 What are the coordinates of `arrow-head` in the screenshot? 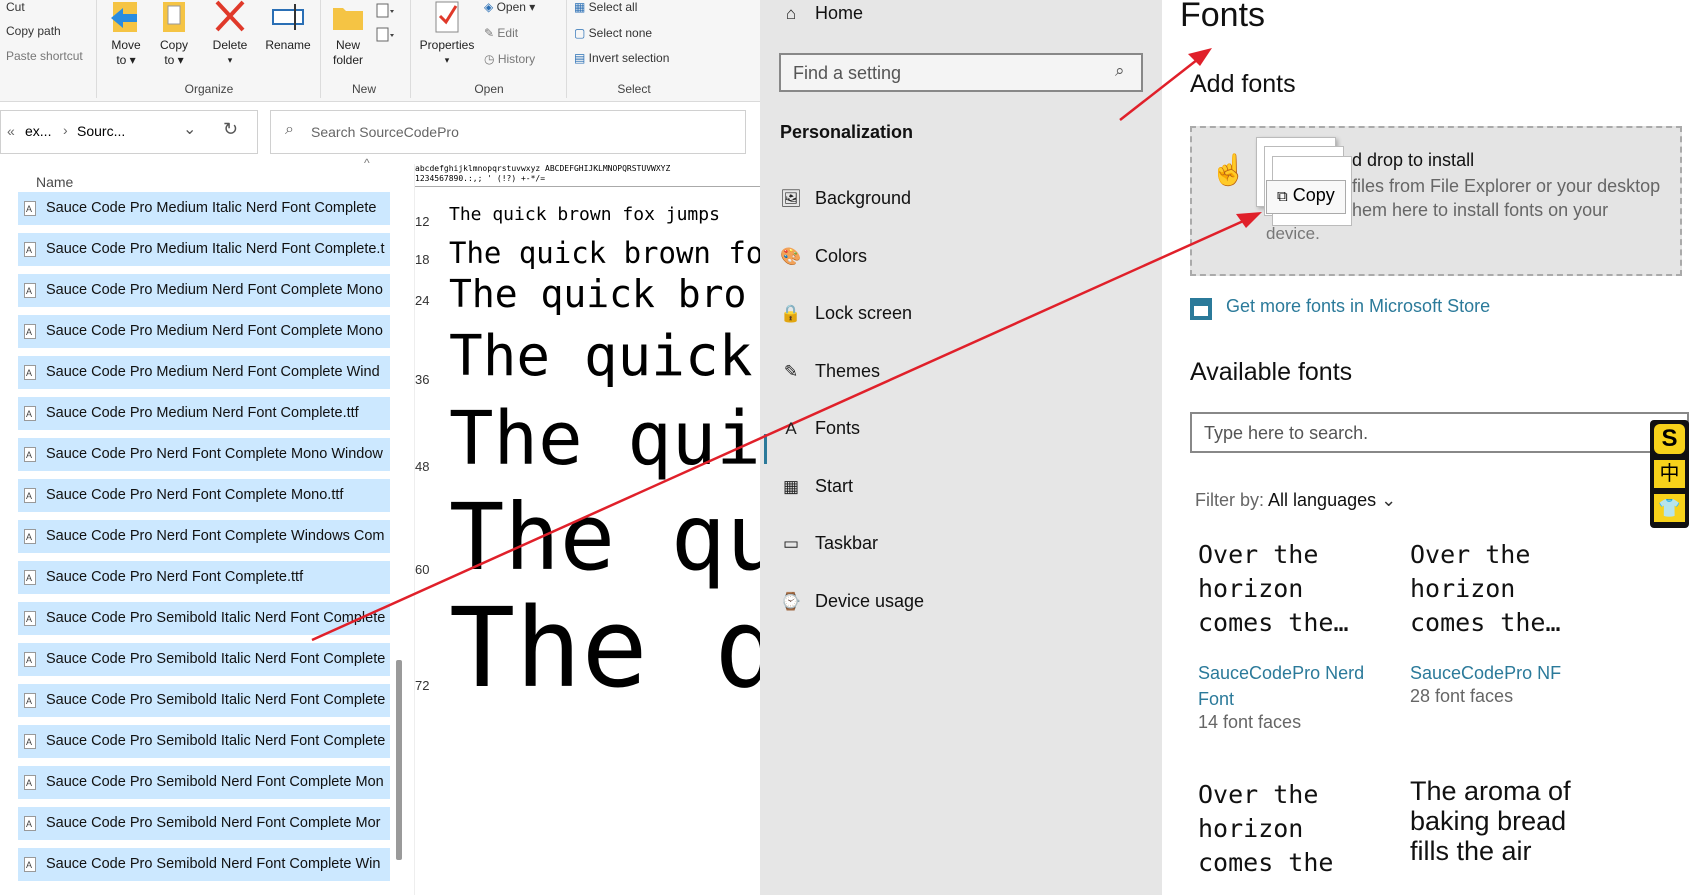 It's located at (1249, 220).